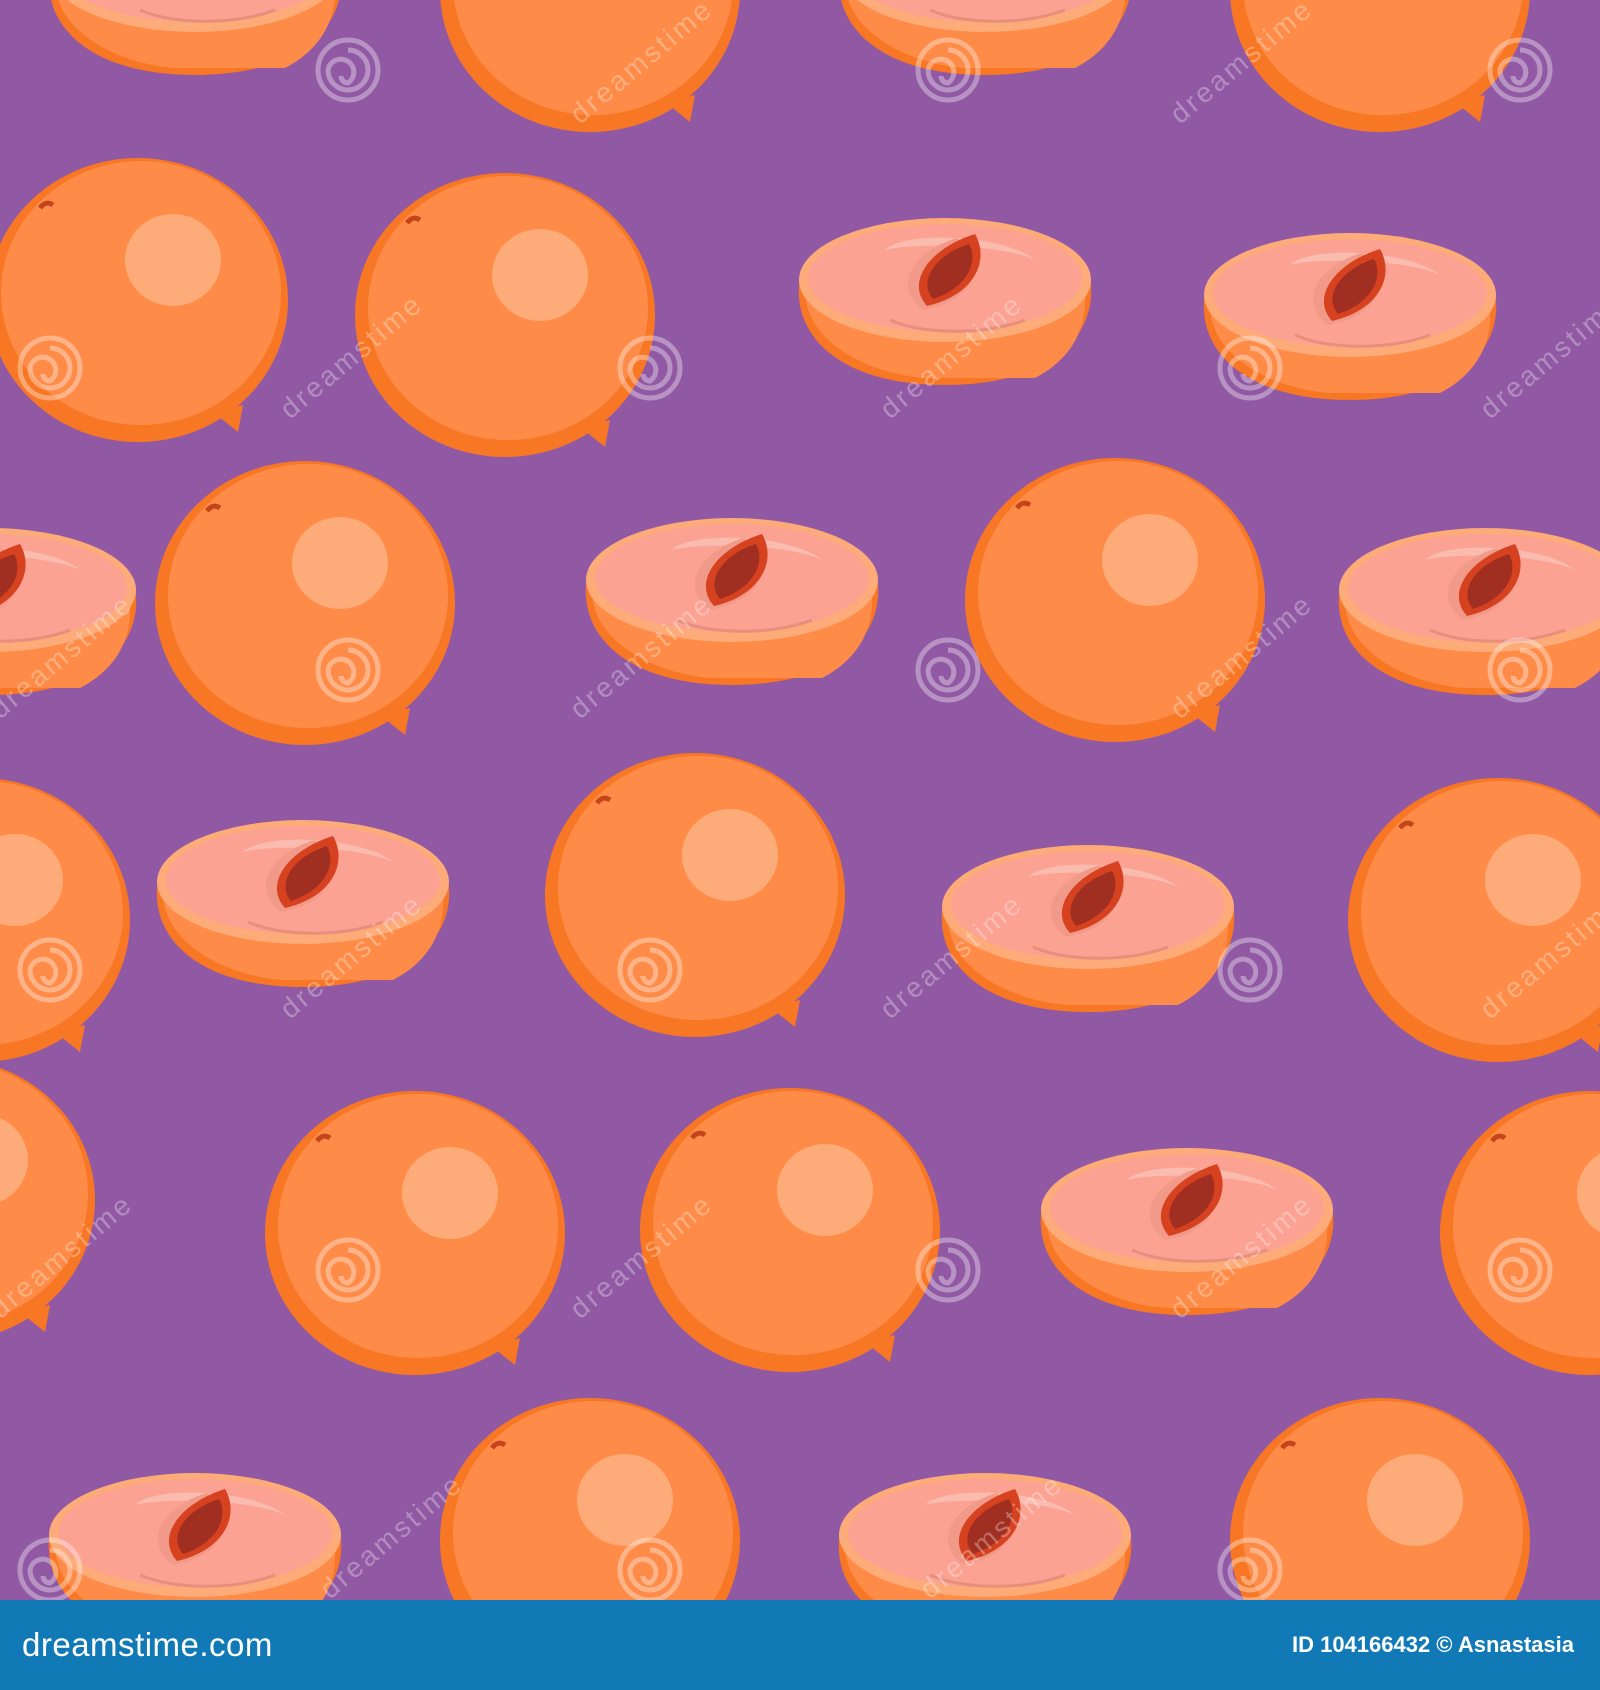 Image resolution: width=1600 pixels, height=1690 pixels. Describe the element at coordinates (800, 1645) in the screenshot. I see `footer-bar: dreamstime.com ID 104166432 © Asnastasia` at that location.